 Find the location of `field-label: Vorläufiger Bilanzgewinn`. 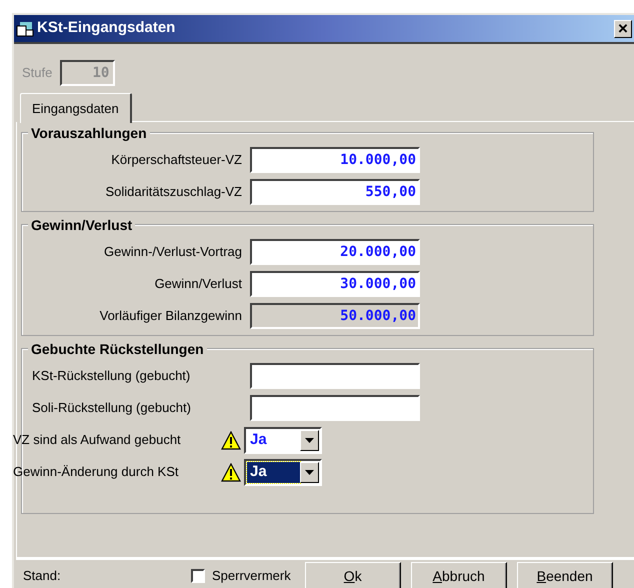

field-label: Vorläufiger Bilanzgewinn is located at coordinates (170, 316).